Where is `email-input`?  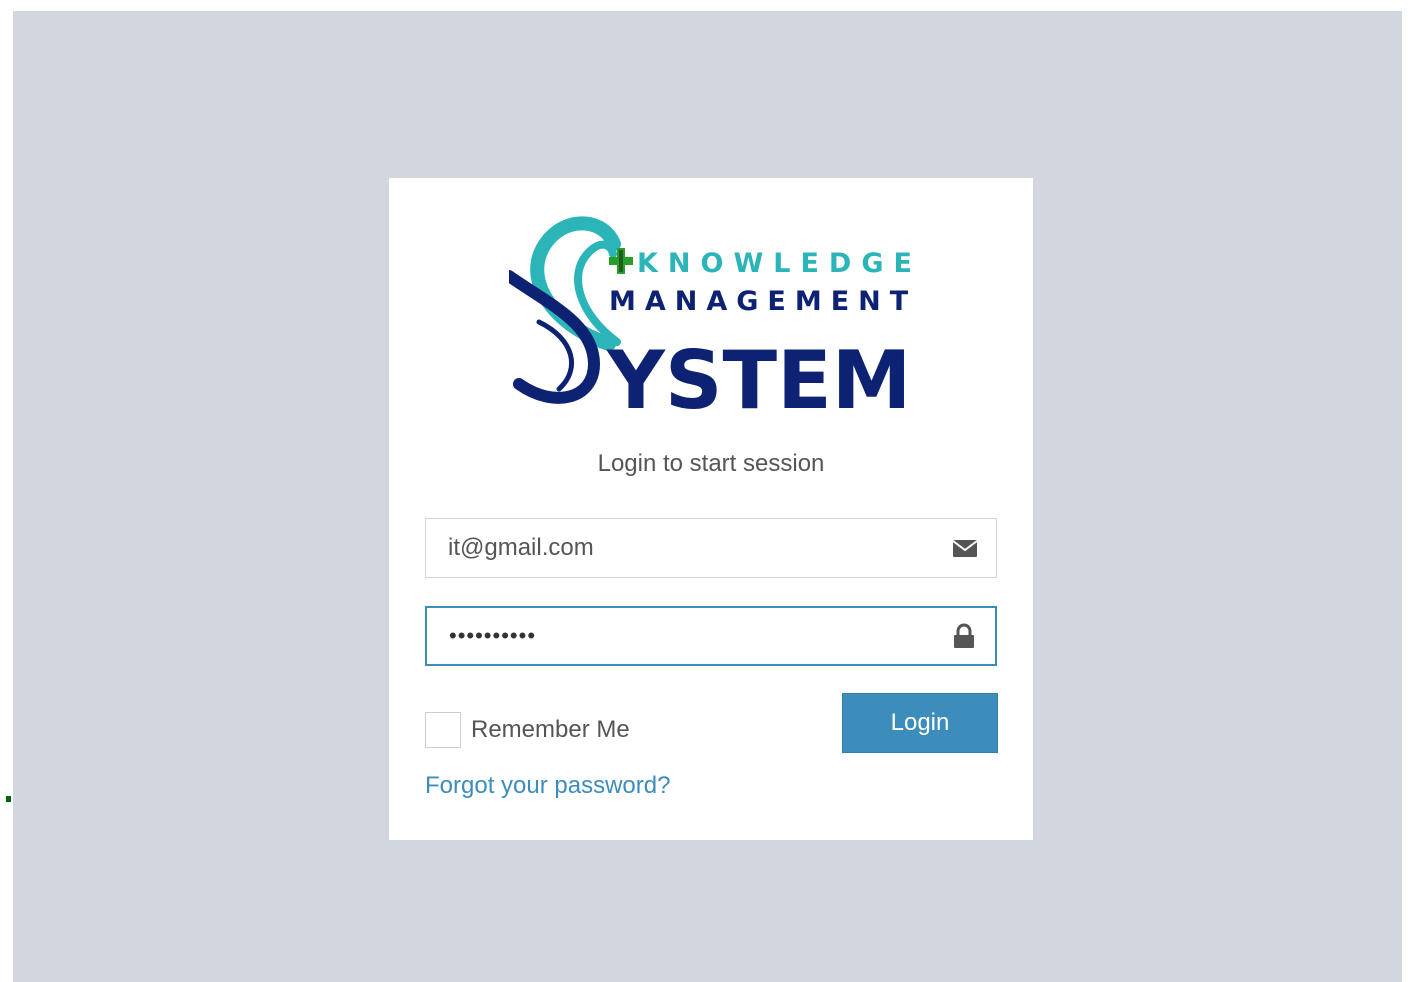 email-input is located at coordinates (711, 548).